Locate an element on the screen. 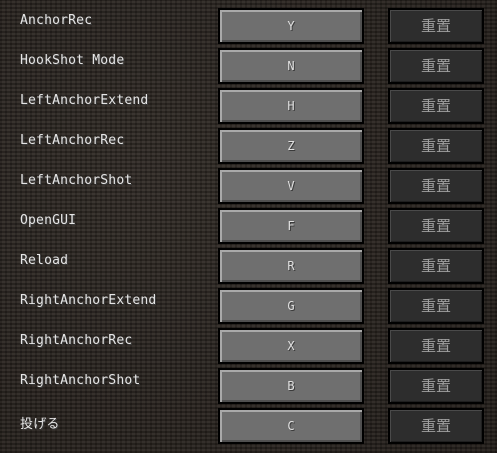 Image resolution: width=497 pixels, height=453 pixels. key-binding-button: Y is located at coordinates (291, 26).